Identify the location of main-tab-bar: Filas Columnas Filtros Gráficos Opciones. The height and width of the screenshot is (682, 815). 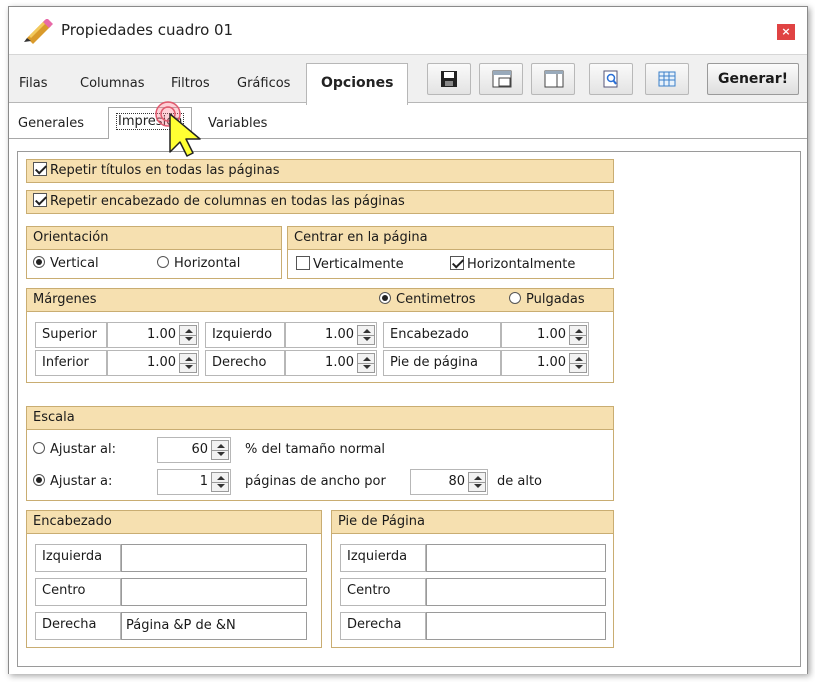
(408, 80).